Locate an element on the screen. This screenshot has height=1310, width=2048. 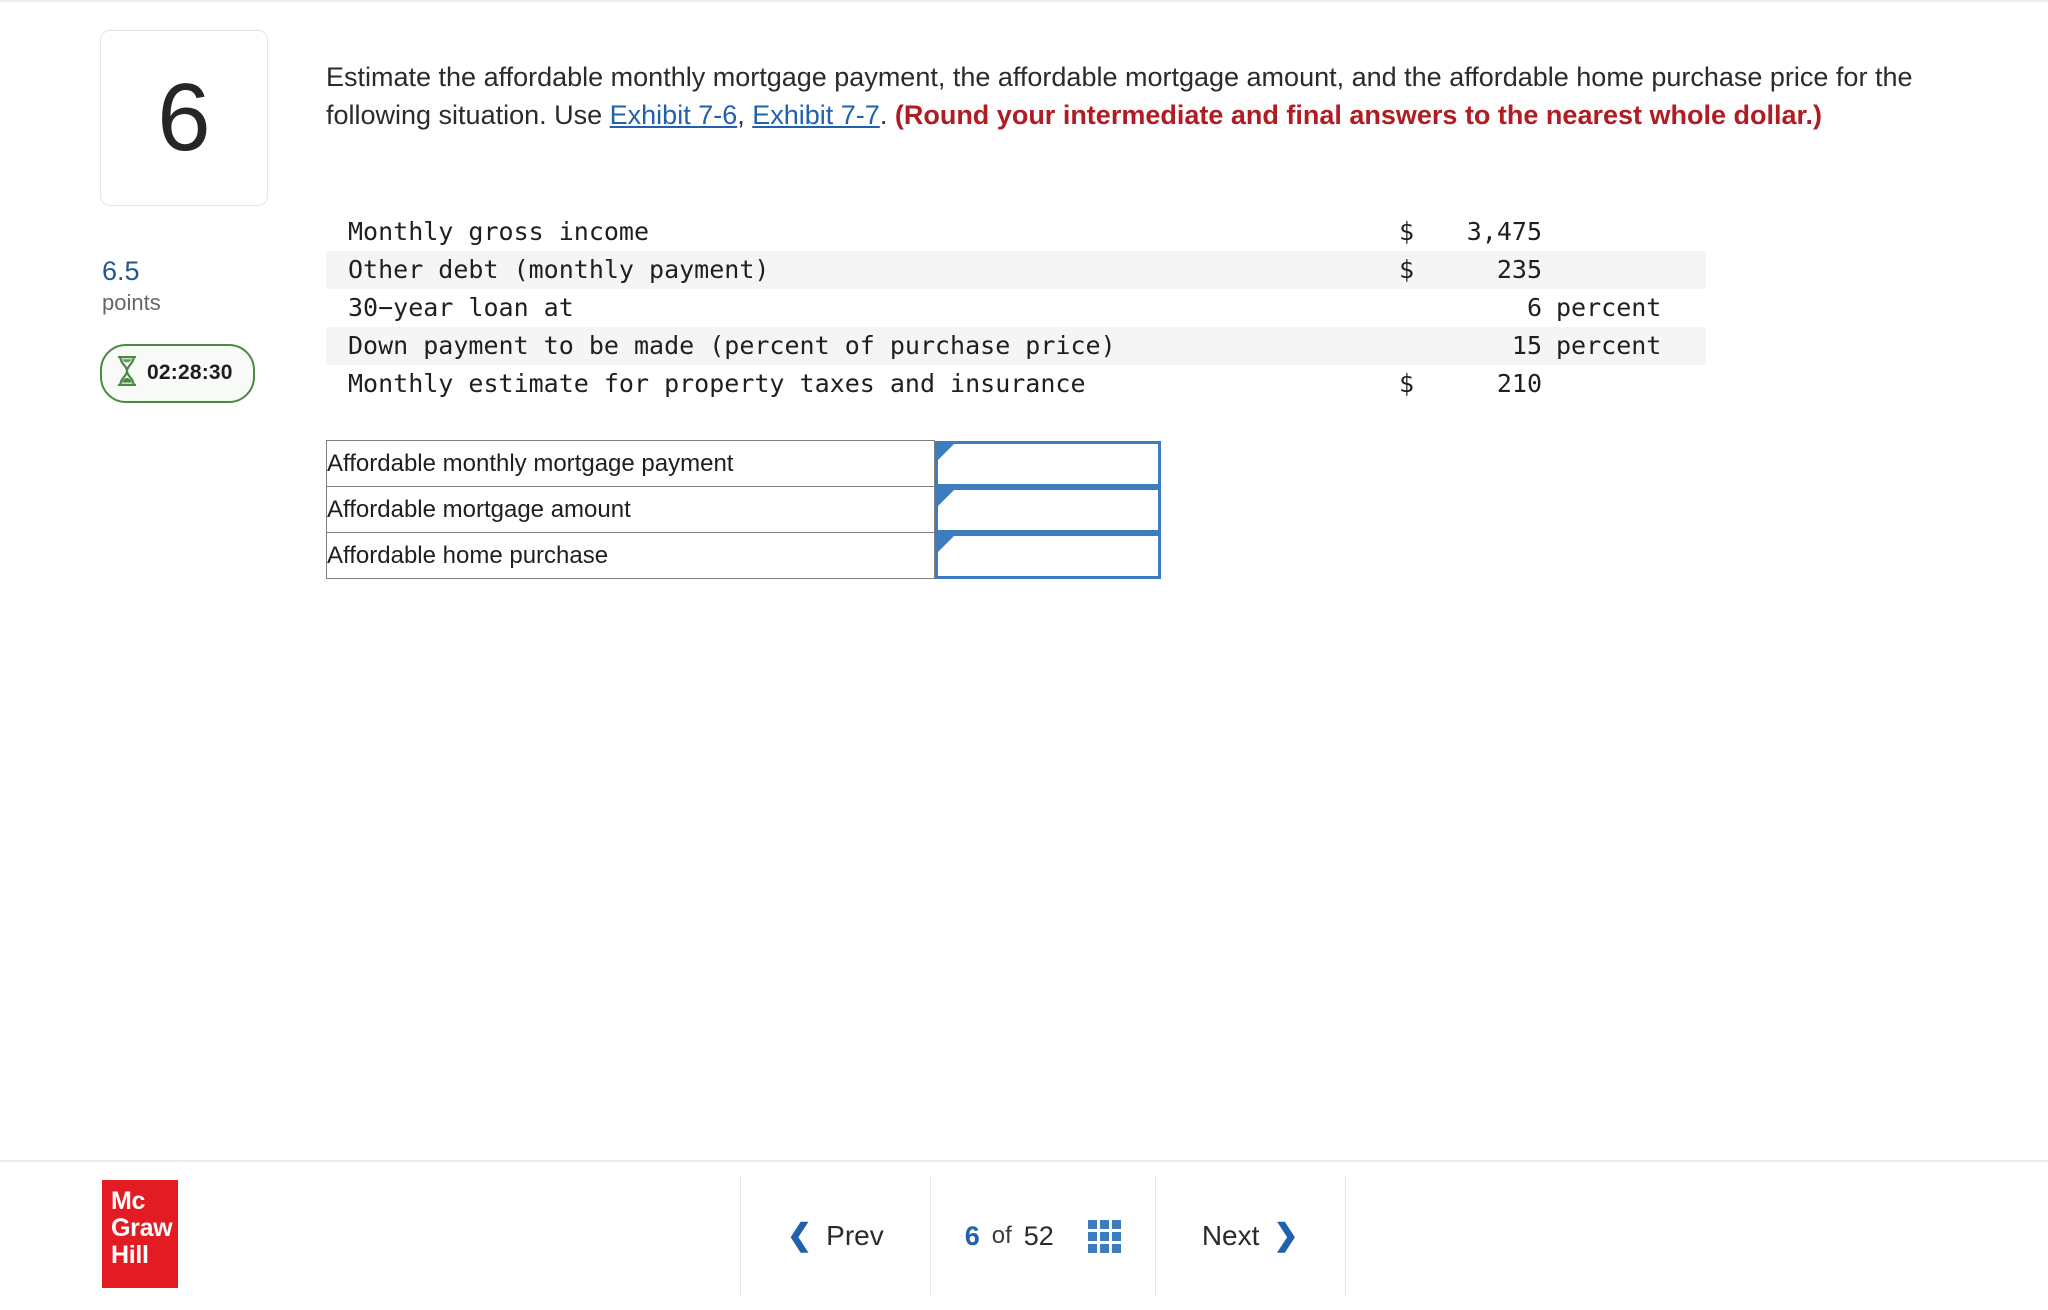
answer-row-label: Affordable mortgage amount is located at coordinates (630, 509).